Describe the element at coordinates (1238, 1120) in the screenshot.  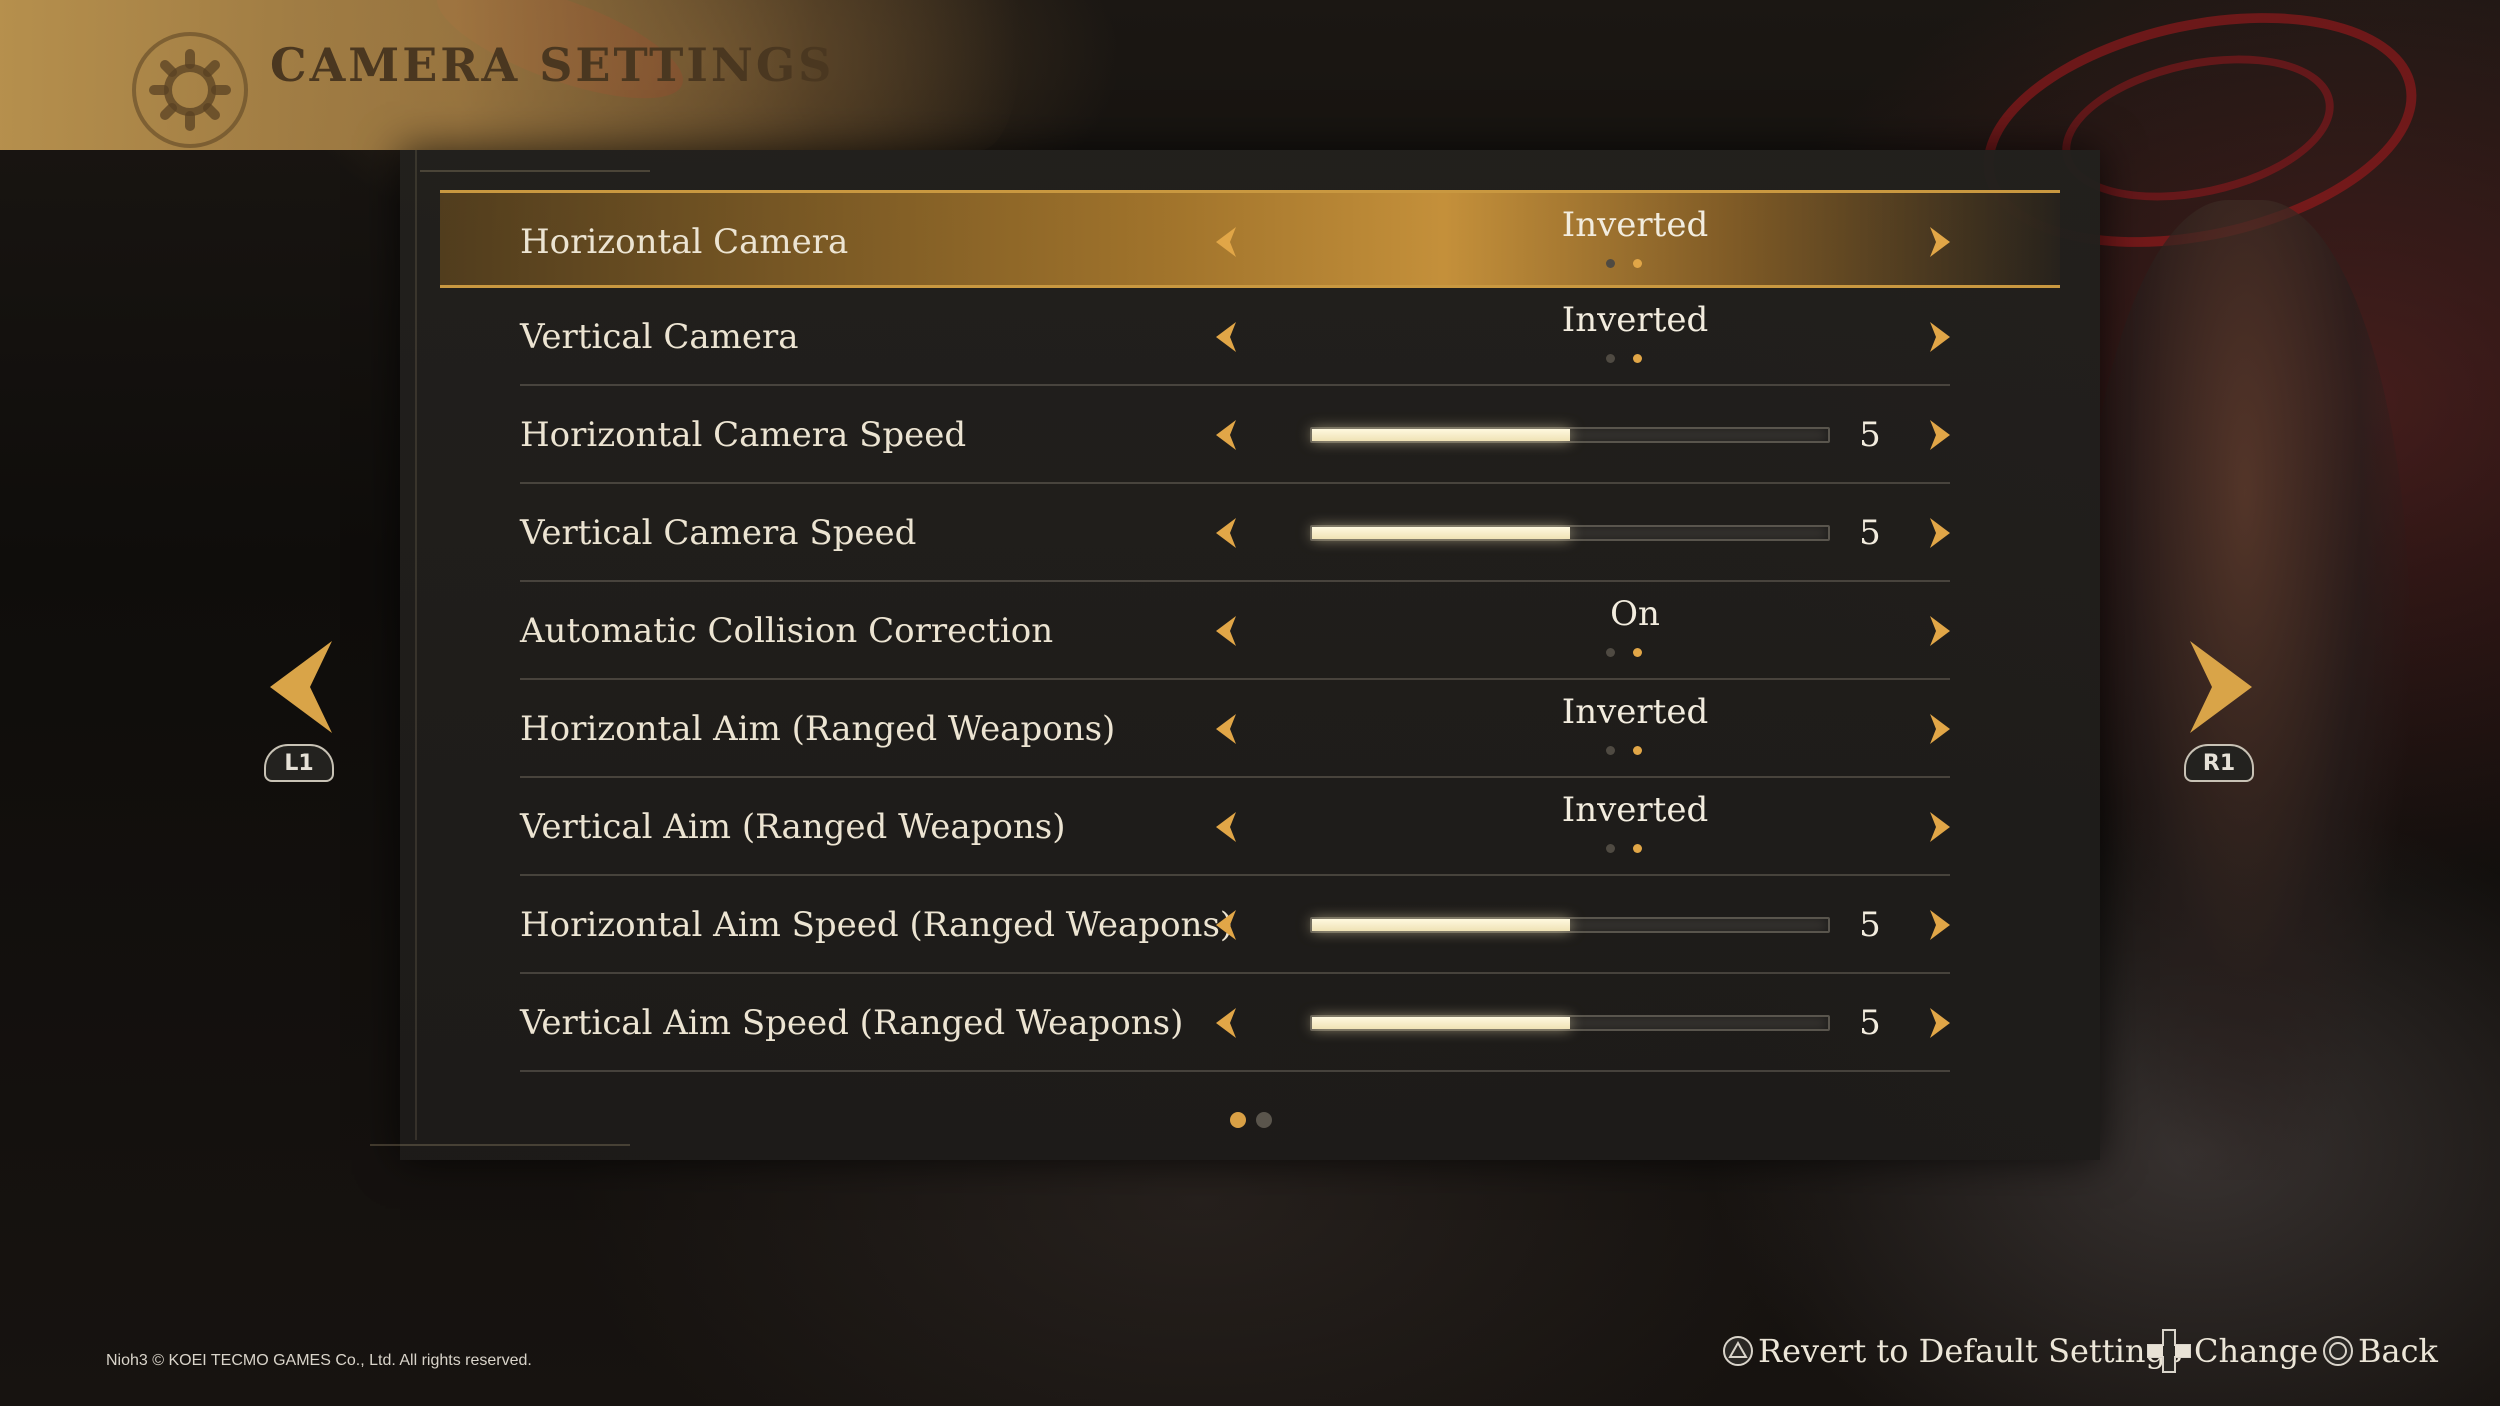
I see `page-dot-active` at that location.